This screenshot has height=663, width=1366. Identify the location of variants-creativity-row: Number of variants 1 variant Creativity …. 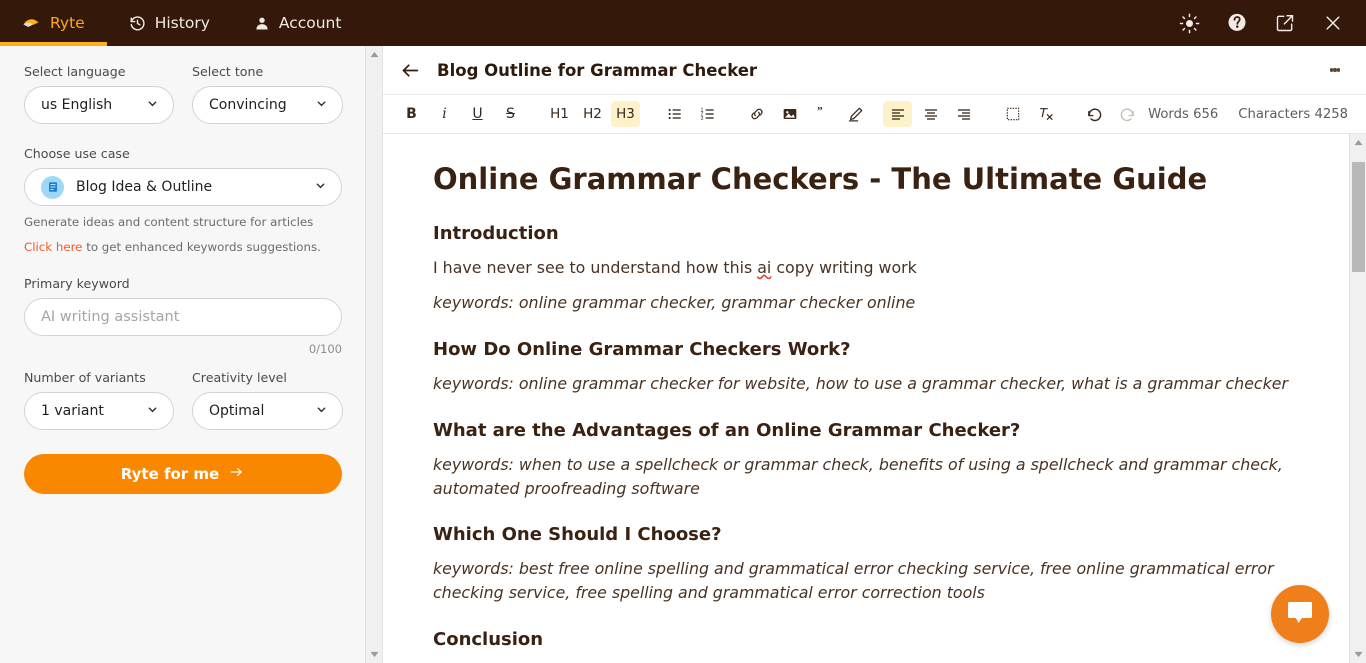
(183, 400).